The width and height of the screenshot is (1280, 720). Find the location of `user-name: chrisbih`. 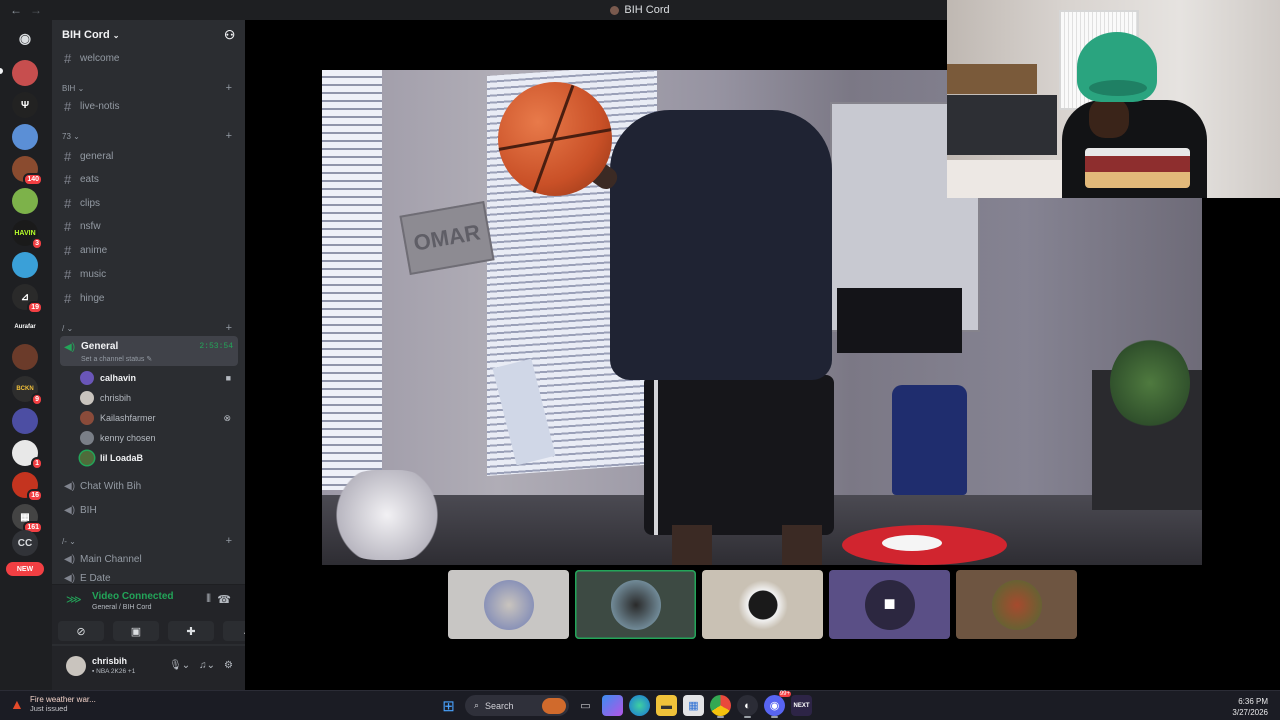

user-name: chrisbih is located at coordinates (109, 661).